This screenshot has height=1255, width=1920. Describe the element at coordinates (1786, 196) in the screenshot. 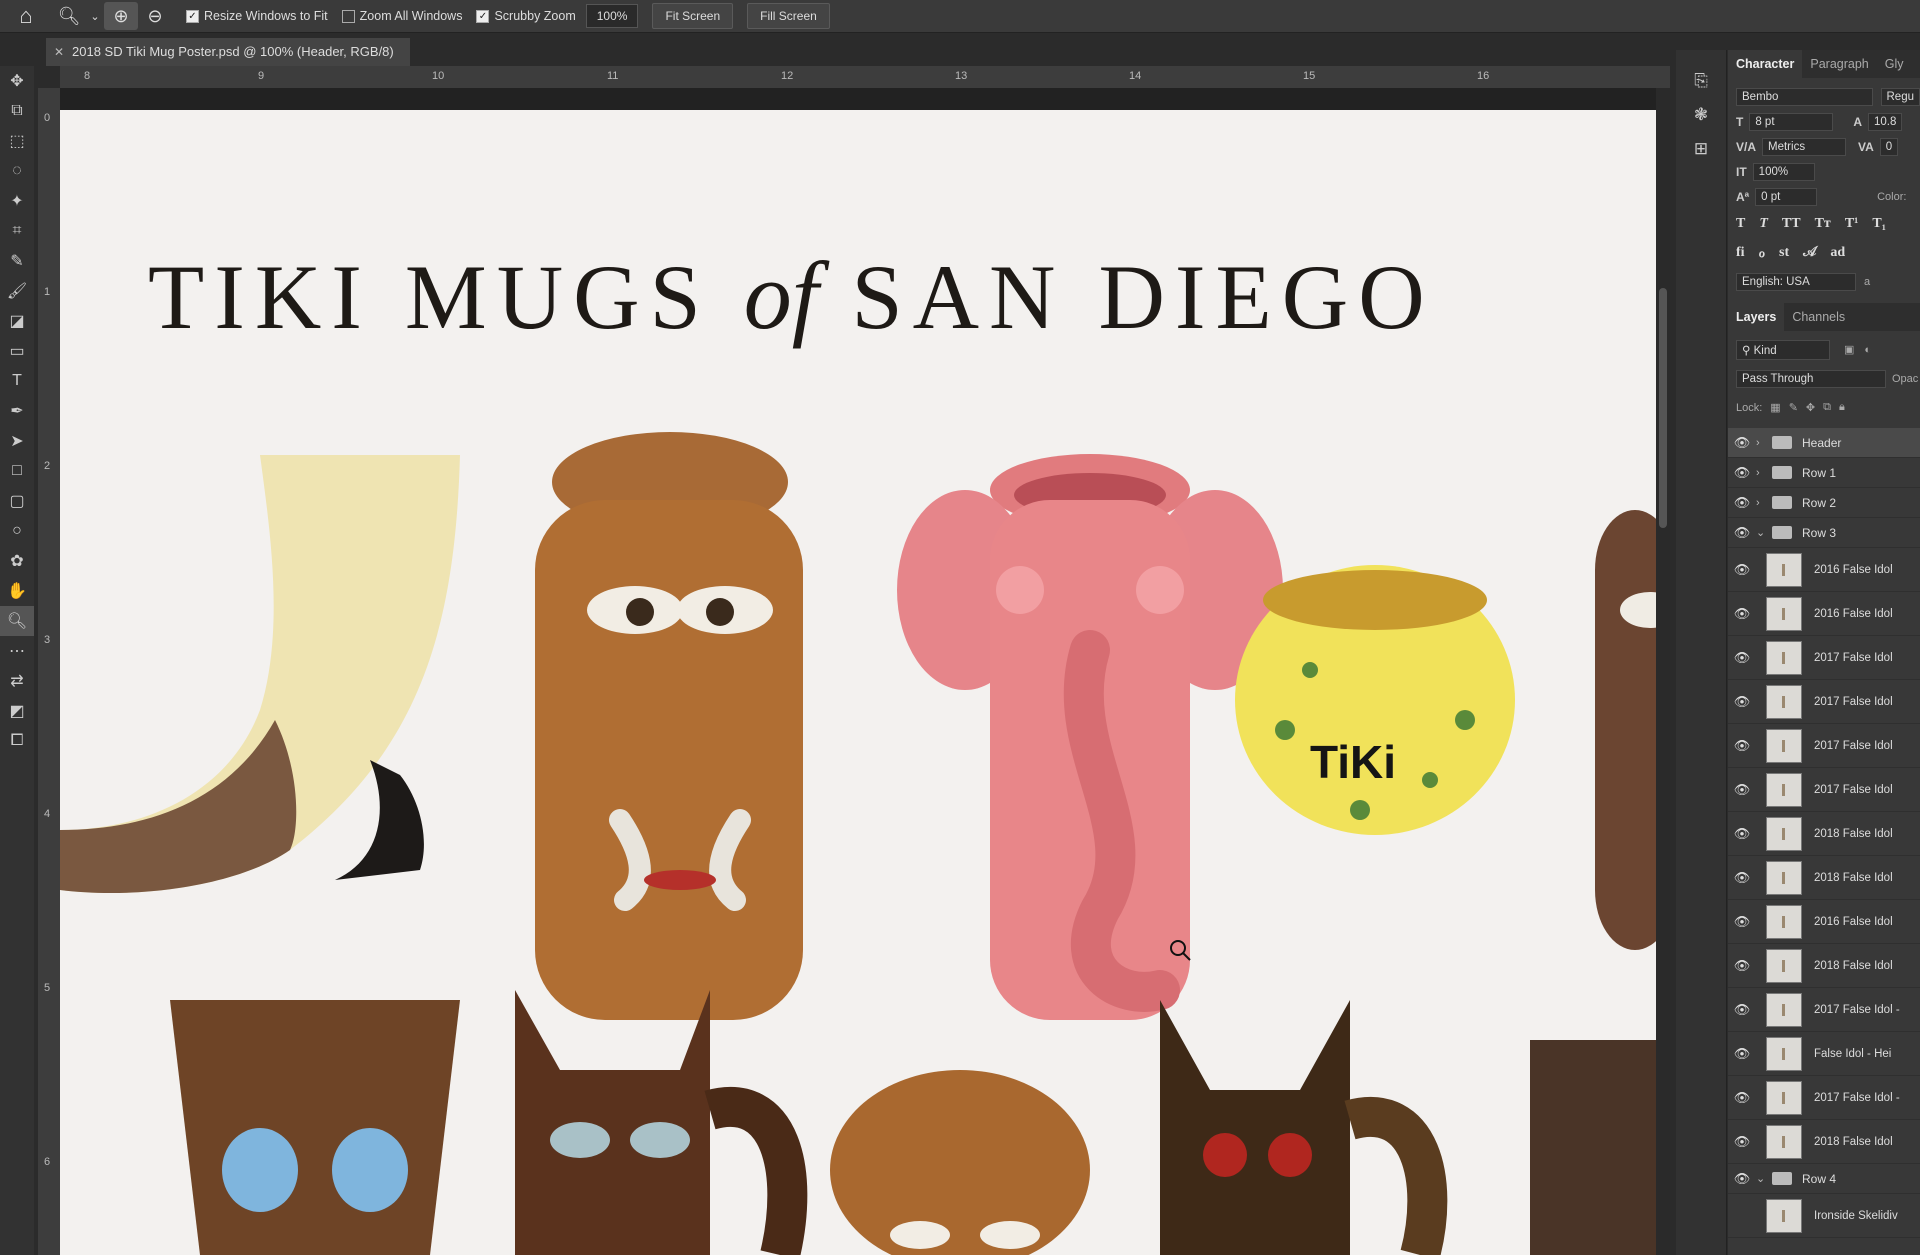

I see `baseline-shift-field: 0 pt` at that location.